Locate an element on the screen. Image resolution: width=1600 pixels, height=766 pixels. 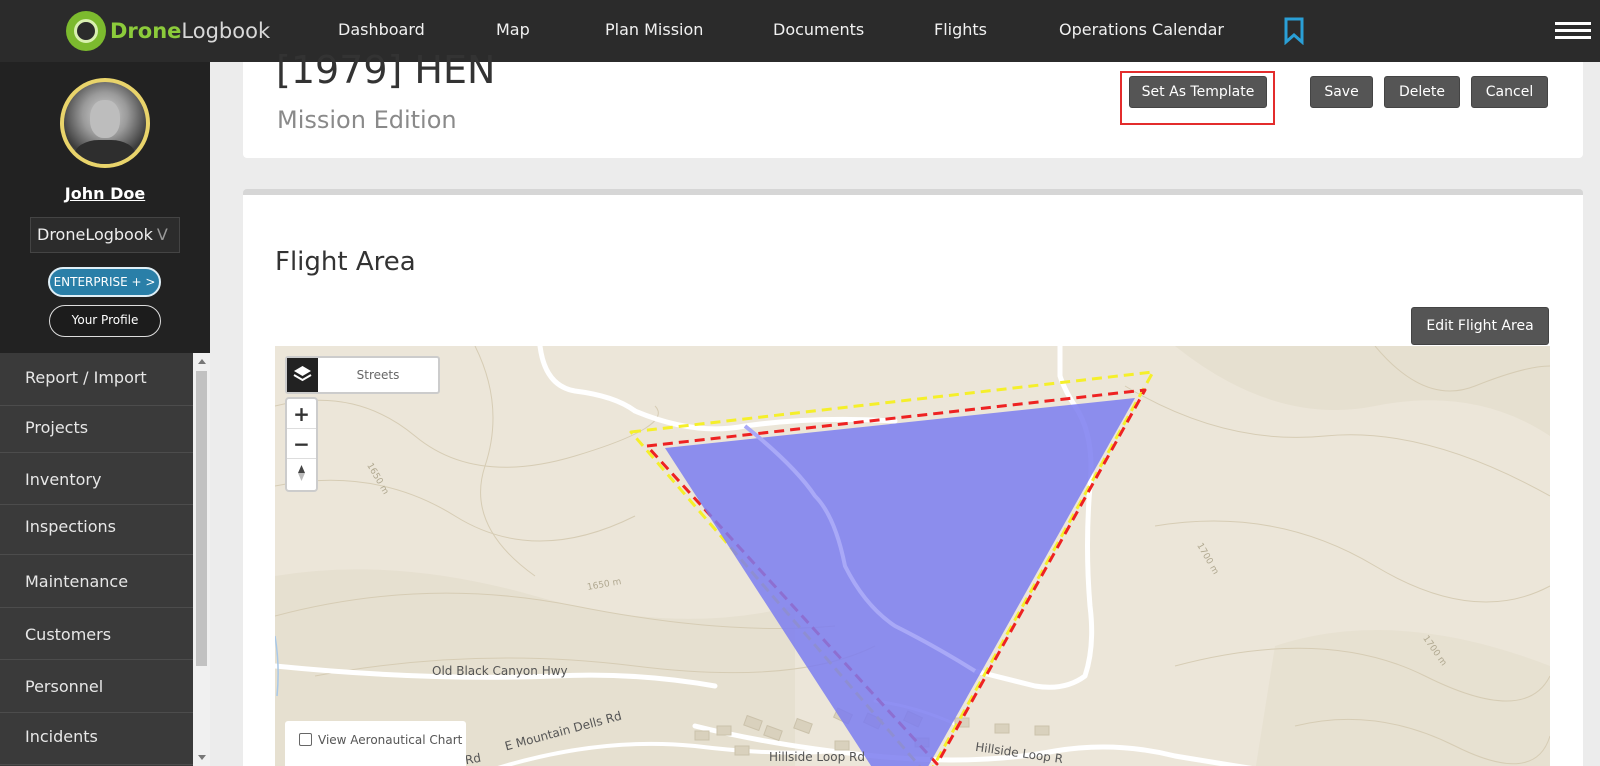
nav-plan-mission: Plan Mission is located at coordinates (654, 29).